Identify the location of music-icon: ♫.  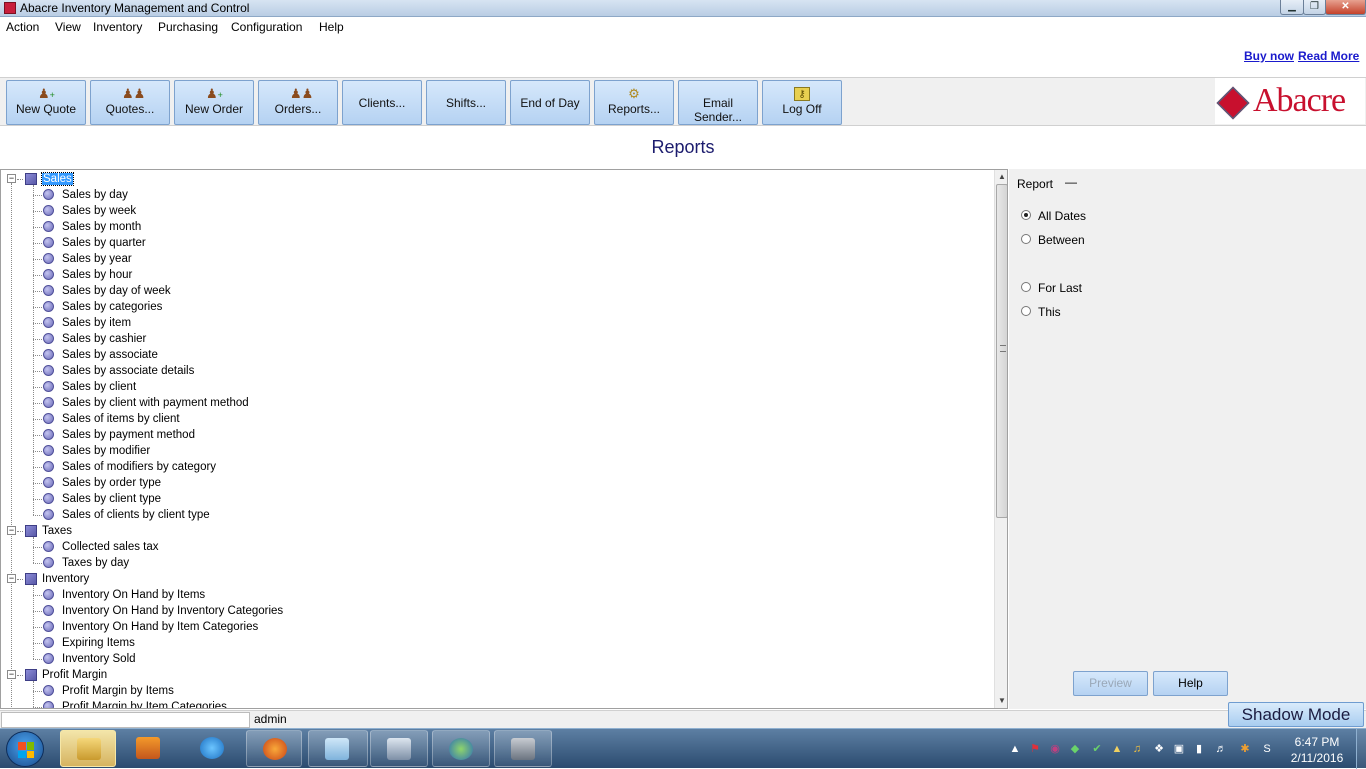
(1137, 749).